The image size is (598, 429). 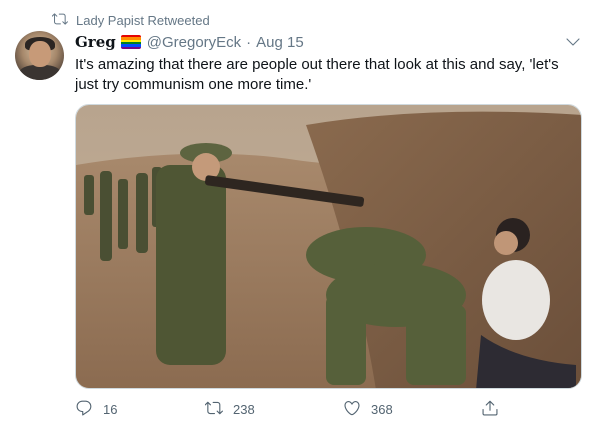 I want to click on retweet-button: 238, so click(x=229, y=409).